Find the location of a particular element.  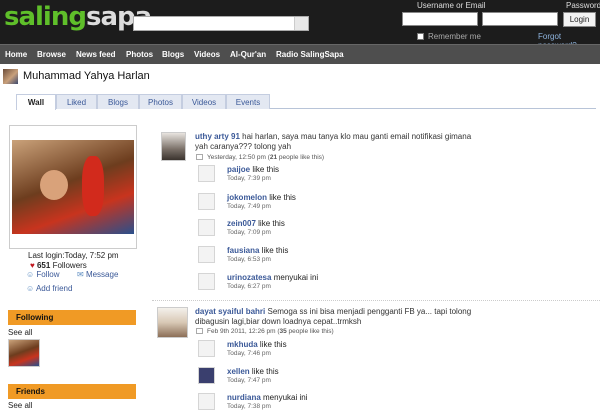

profile-photo is located at coordinates (73, 187).